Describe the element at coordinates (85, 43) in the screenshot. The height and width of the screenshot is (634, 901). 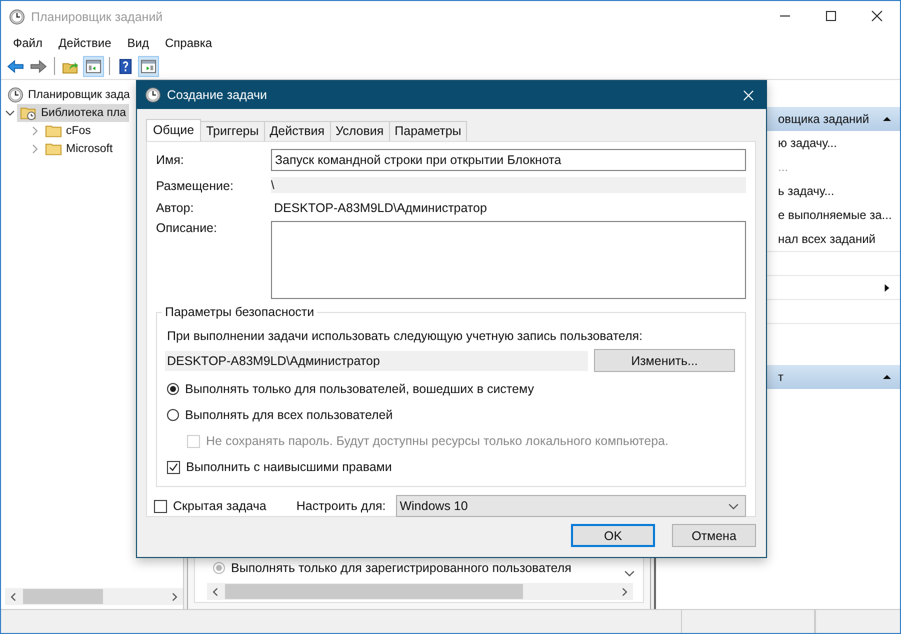
I see `menu-item: Действие` at that location.